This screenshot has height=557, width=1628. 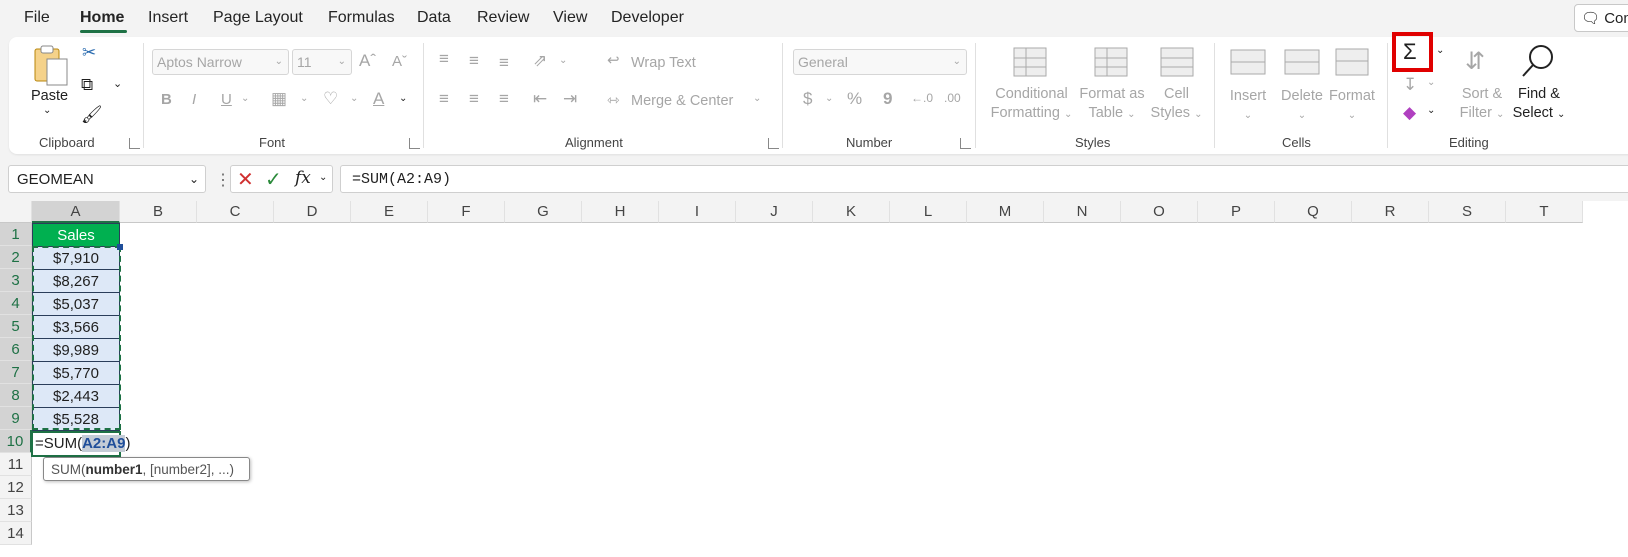 What do you see at coordinates (194, 99) in the screenshot?
I see `italic-button: I` at bounding box center [194, 99].